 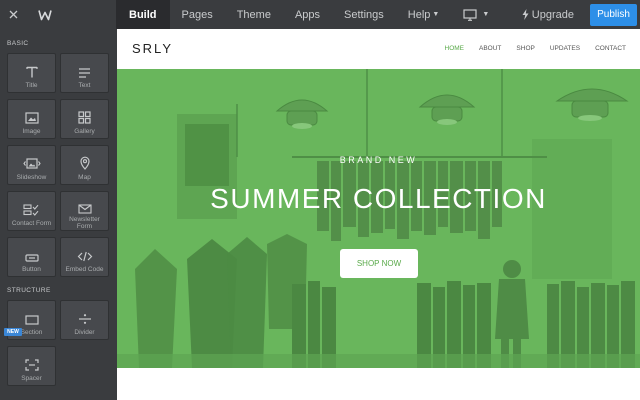 I want to click on tile-label-line-2: Form, so click(x=84, y=226).